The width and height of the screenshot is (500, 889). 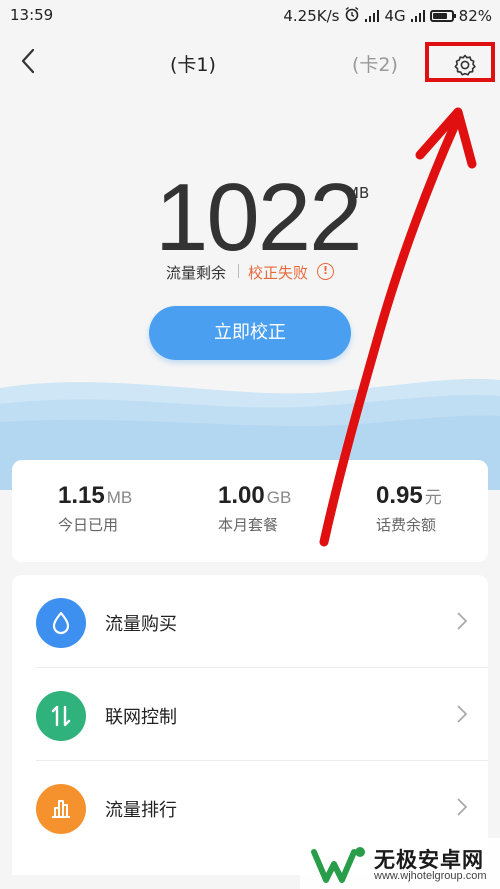 What do you see at coordinates (465, 65) in the screenshot?
I see `gear-icon` at bounding box center [465, 65].